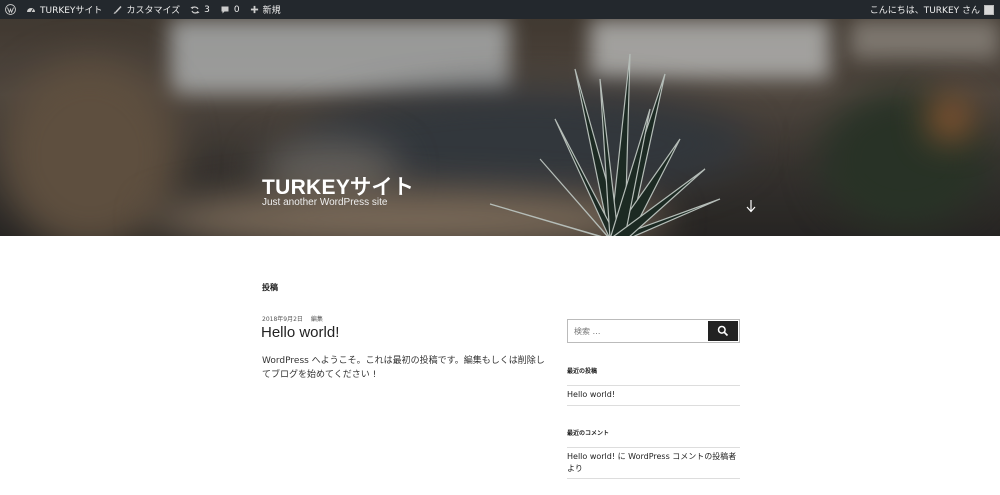 The height and width of the screenshot is (495, 1000). I want to click on comments-count: 0, so click(236, 9).